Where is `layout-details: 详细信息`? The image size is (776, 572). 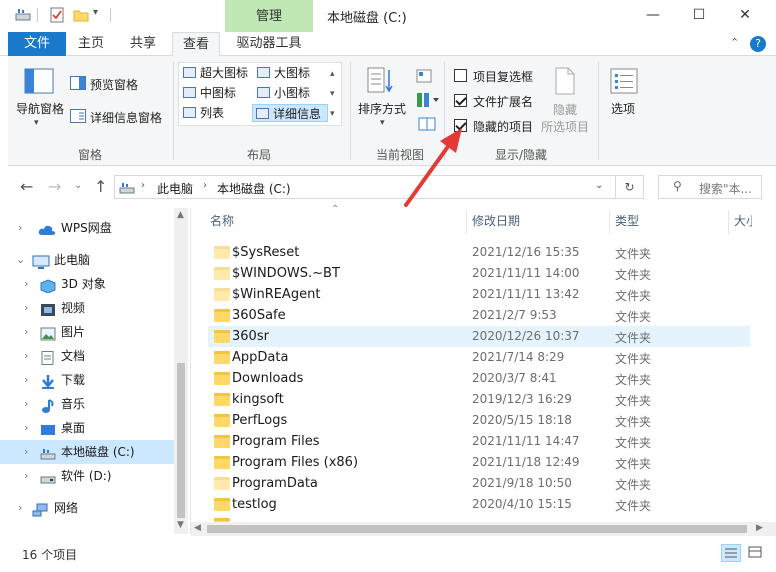
layout-details: 详细信息 is located at coordinates (290, 113).